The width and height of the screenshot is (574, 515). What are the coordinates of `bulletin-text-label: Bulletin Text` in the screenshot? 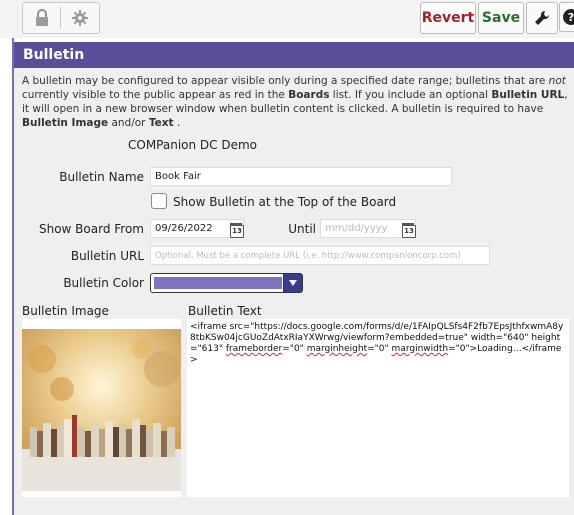 It's located at (225, 311).